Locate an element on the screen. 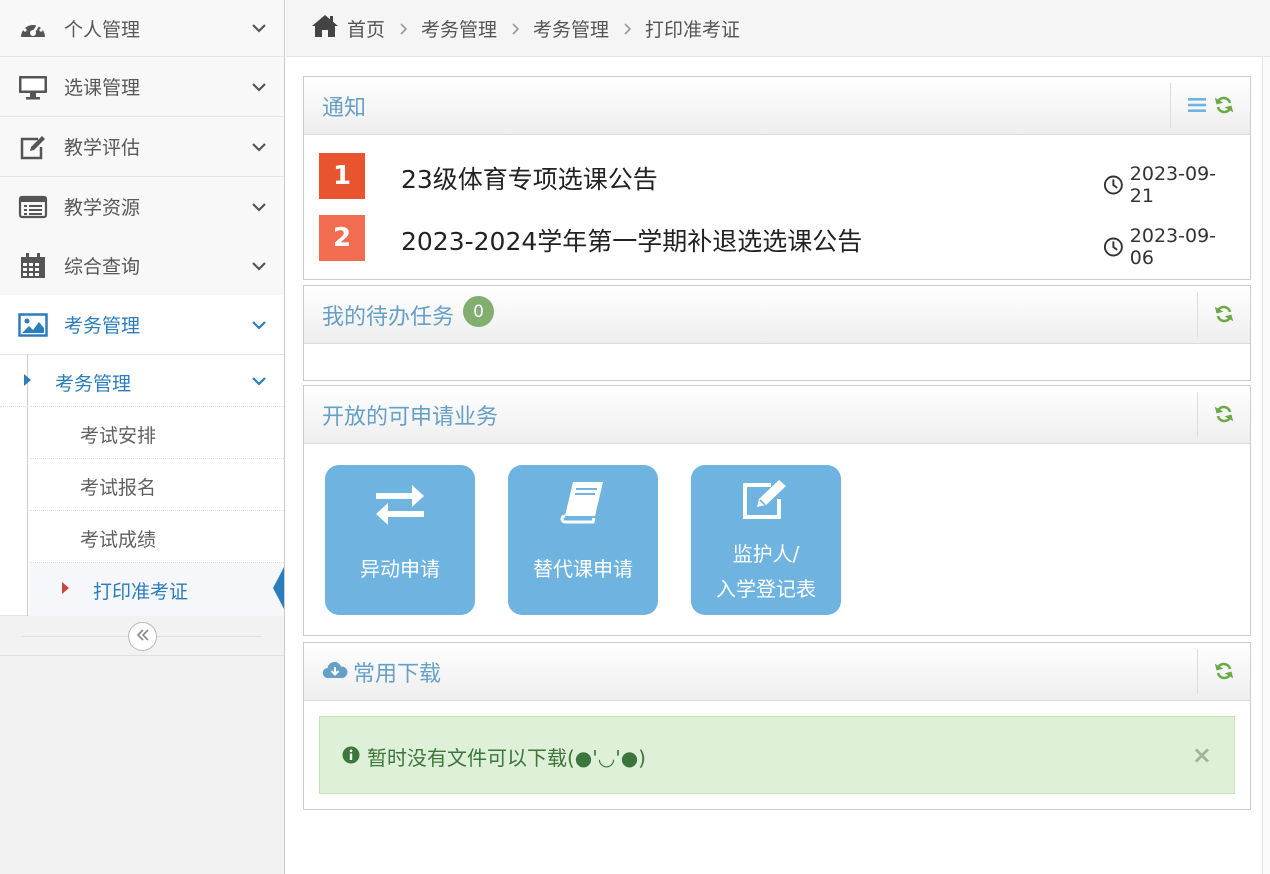 The width and height of the screenshot is (1270, 874). exchange-icon is located at coordinates (400, 507).